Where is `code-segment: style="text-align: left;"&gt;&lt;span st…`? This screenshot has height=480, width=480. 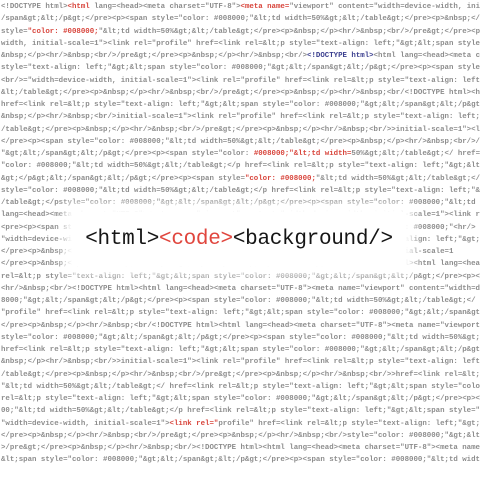
code-segment: style="text-align: left;"&gt;&lt;span st… is located at coordinates (240, 68).